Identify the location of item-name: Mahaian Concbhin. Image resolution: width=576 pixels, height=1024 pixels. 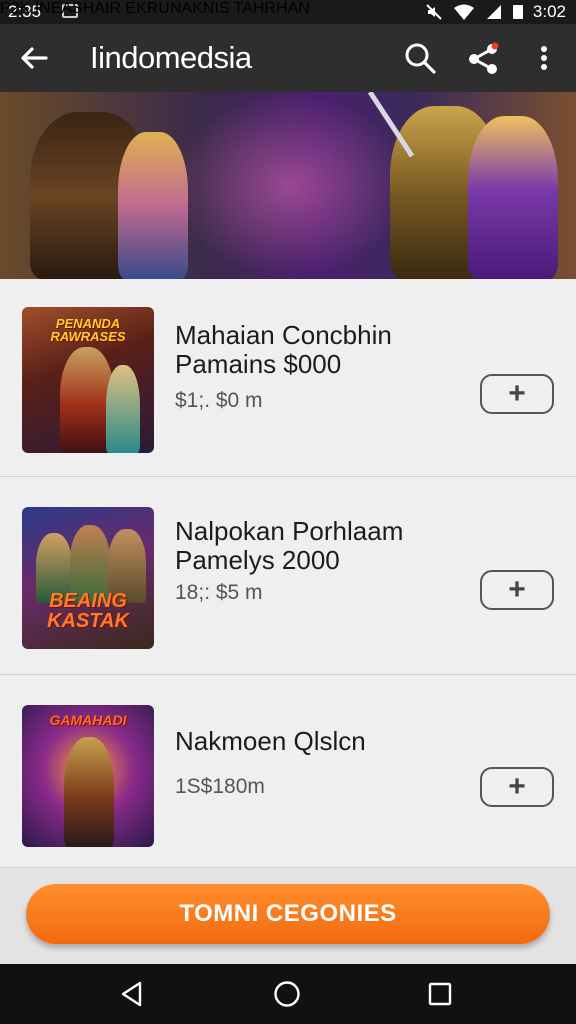
(283, 335).